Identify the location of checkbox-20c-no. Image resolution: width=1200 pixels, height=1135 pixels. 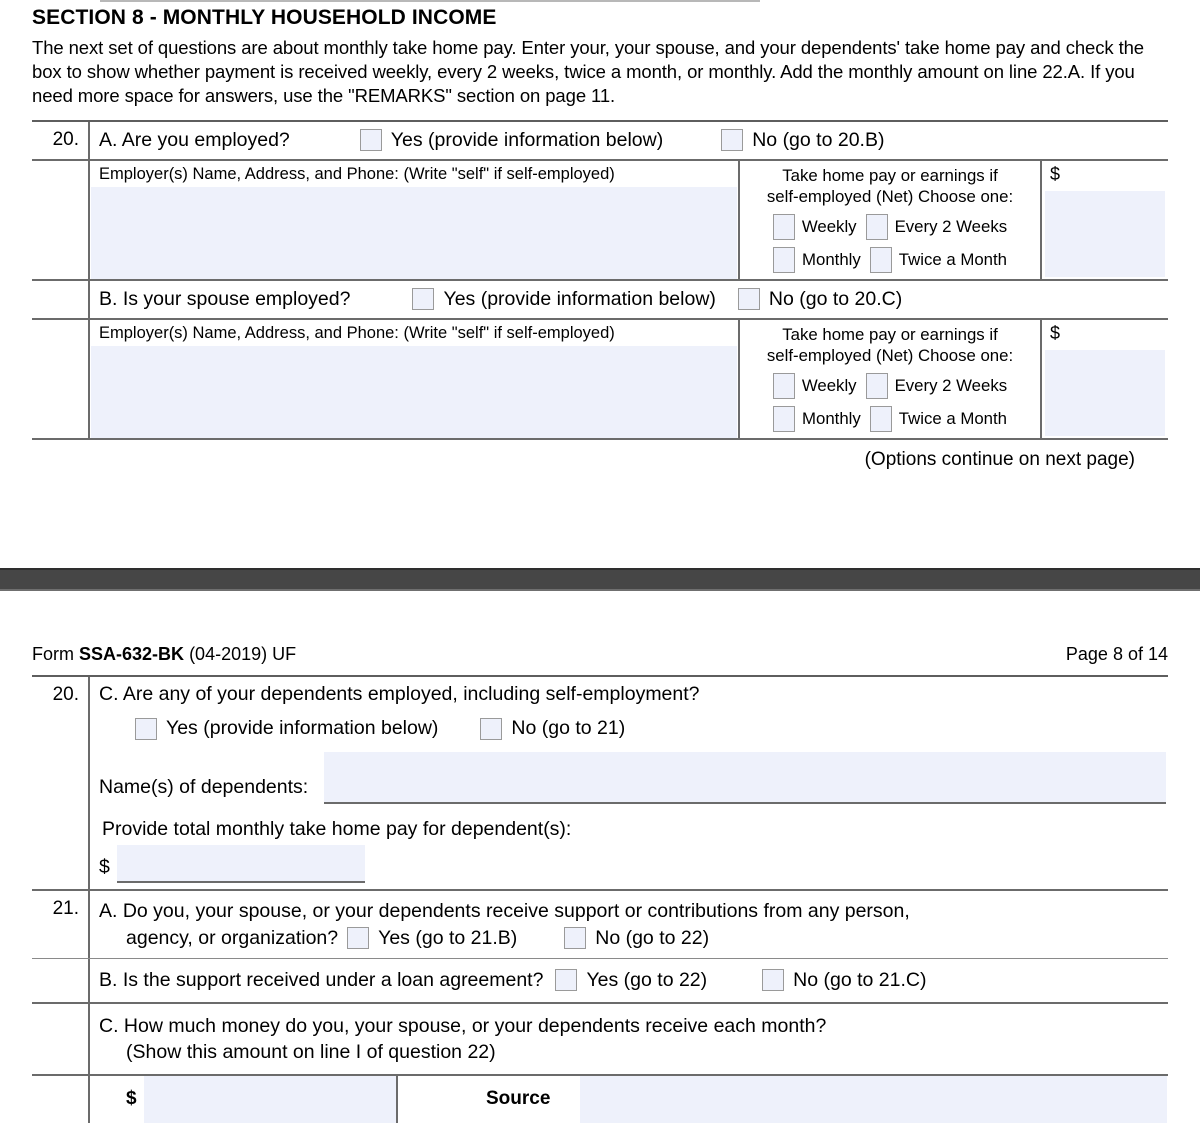
(491, 728).